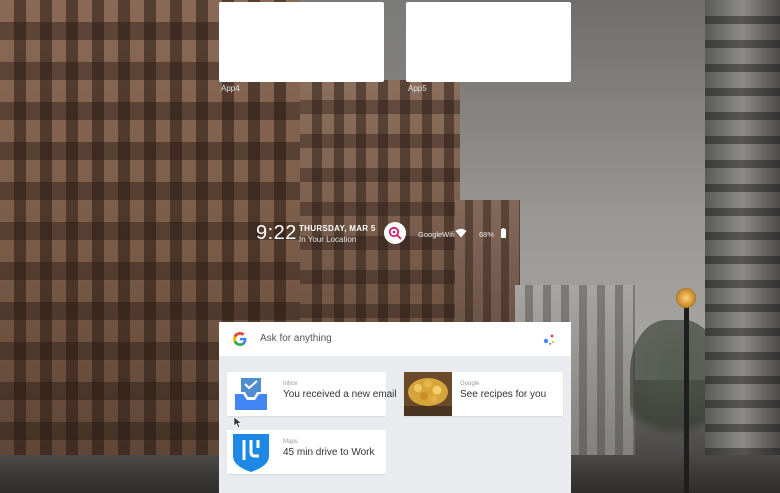 The image size is (780, 493). Describe the element at coordinates (470, 384) in the screenshot. I see `card-source: Google` at that location.